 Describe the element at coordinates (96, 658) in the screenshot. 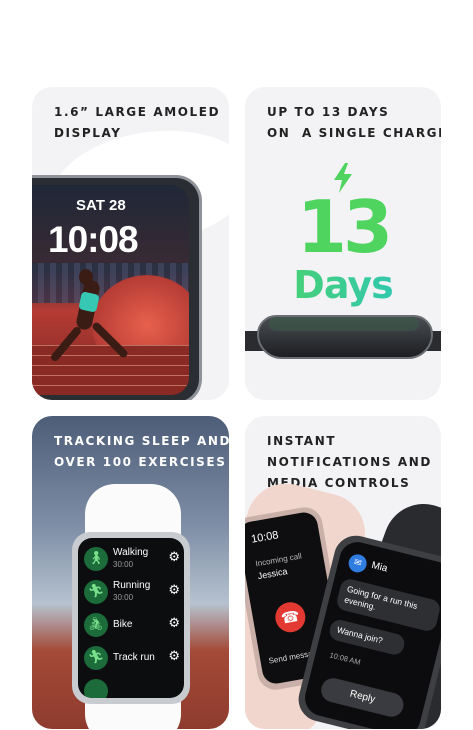

I see `track-run-icon: 🏃︎` at that location.